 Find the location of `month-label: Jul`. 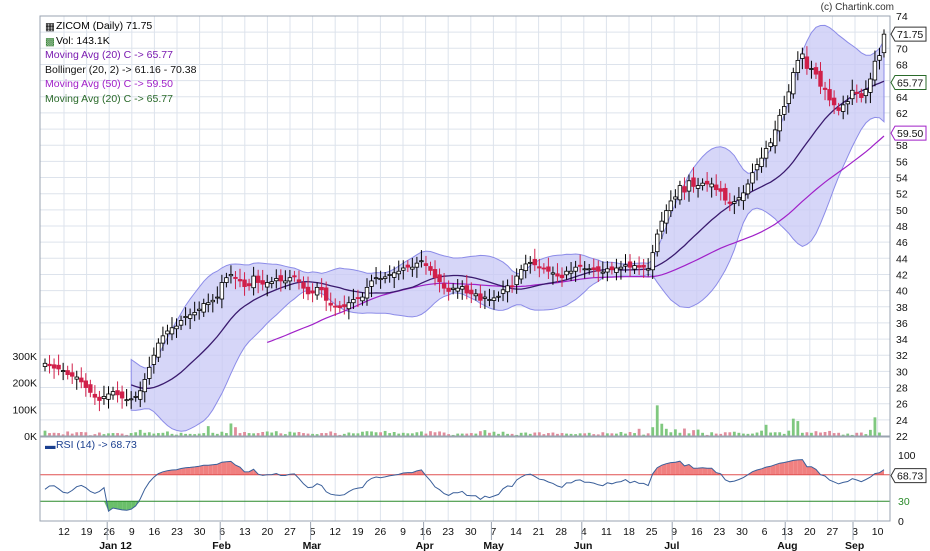

month-label: Jul is located at coordinates (671, 545).